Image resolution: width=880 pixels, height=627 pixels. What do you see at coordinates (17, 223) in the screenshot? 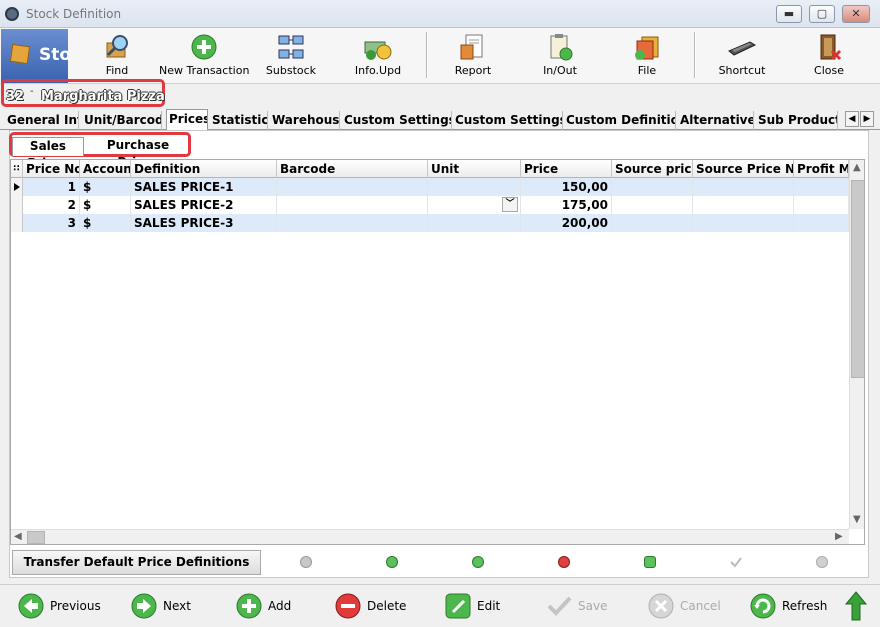
I see `row-indicator` at bounding box center [17, 223].